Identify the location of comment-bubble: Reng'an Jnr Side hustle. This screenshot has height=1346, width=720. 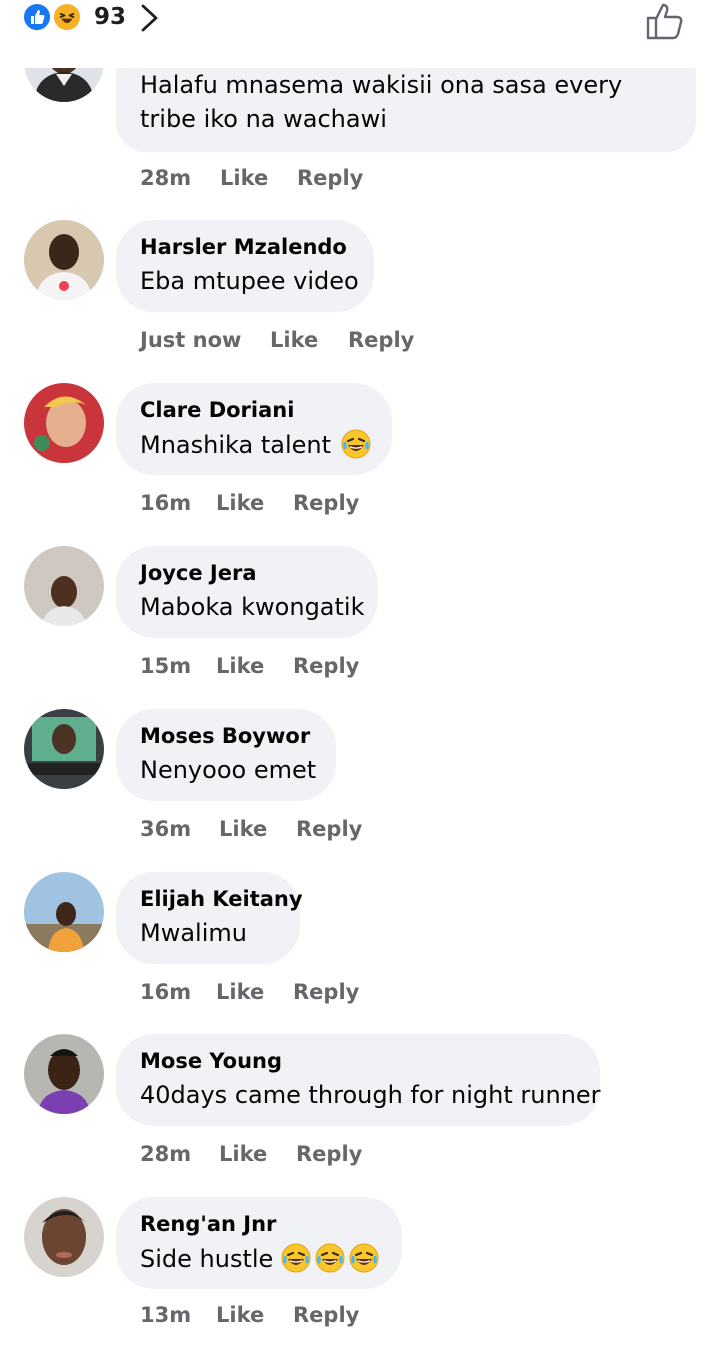
(259, 1243).